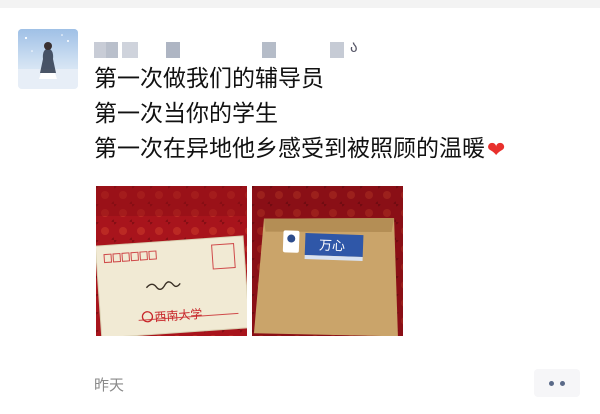 The image size is (600, 414). What do you see at coordinates (289, 149) in the screenshot?
I see `post-line-3-text: 第一次在异地他乡感受到被照顾的温暖` at bounding box center [289, 149].